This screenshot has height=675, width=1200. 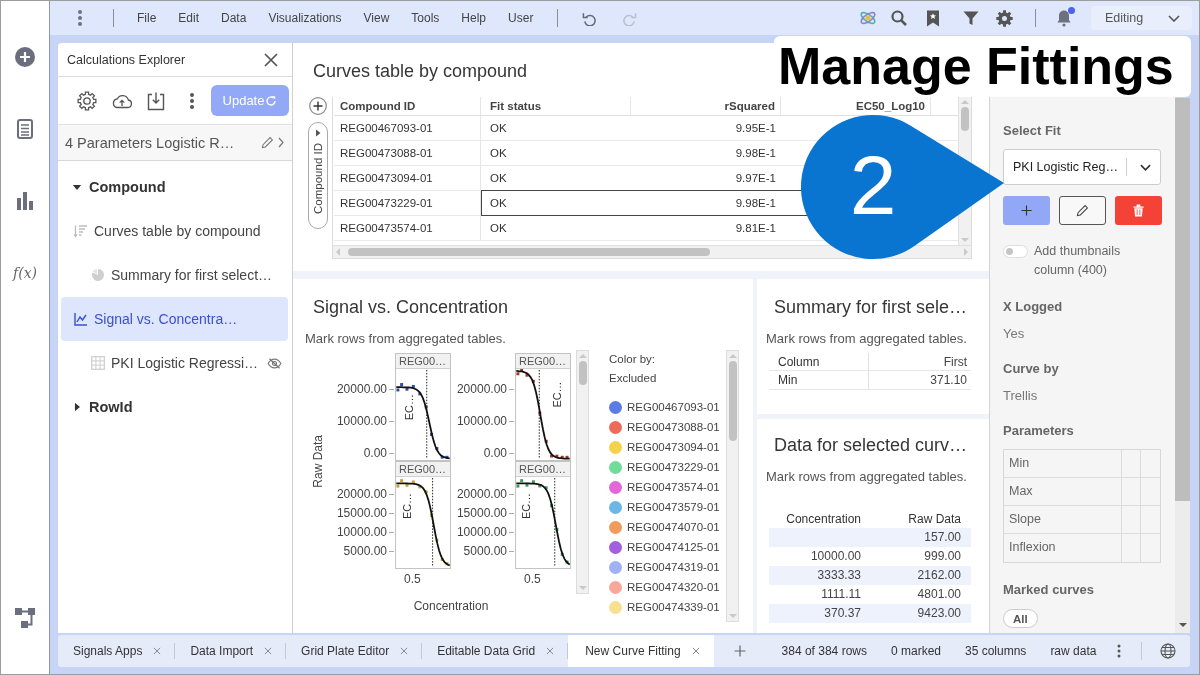 I want to click on menu-item: User, so click(x=521, y=18).